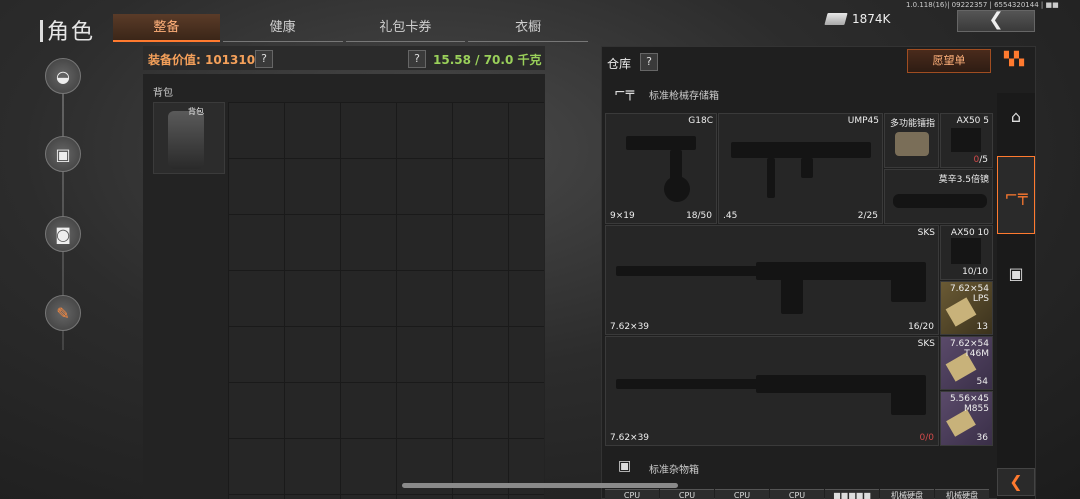 The width and height of the screenshot is (1080, 499). Describe the element at coordinates (982, 438) in the screenshot. I see `item-count: 36` at that location.